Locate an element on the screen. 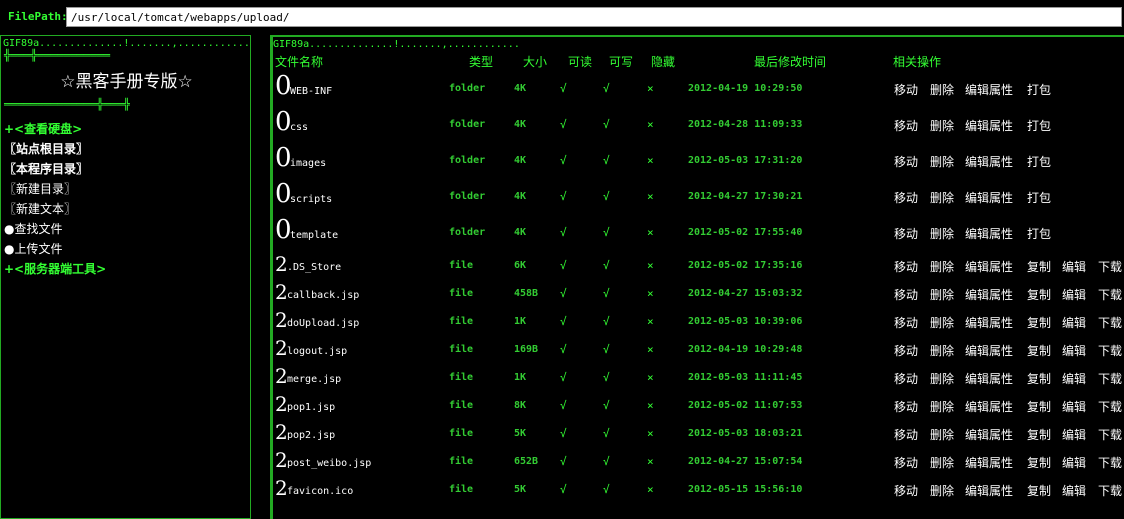 This screenshot has height=519, width=1124. file-name-link: callback.jsp is located at coordinates (323, 295).